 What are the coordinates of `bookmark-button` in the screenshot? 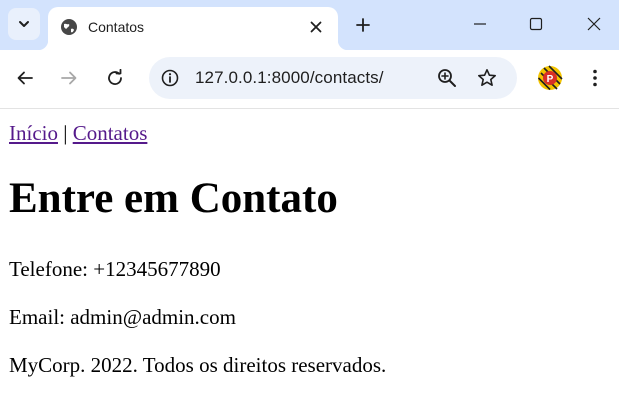 It's located at (487, 78).